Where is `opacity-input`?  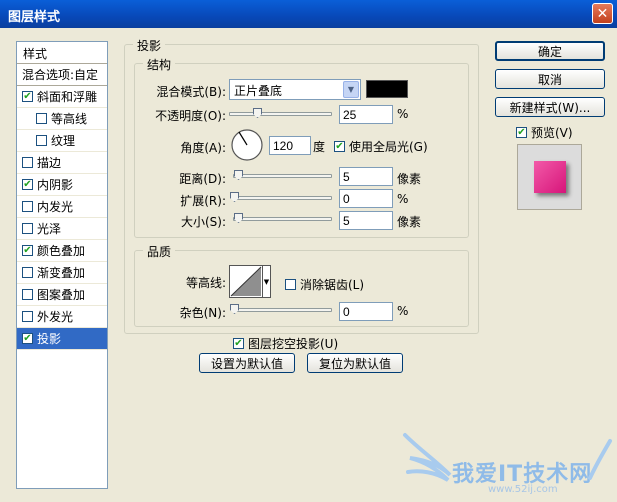
opacity-input is located at coordinates (366, 114).